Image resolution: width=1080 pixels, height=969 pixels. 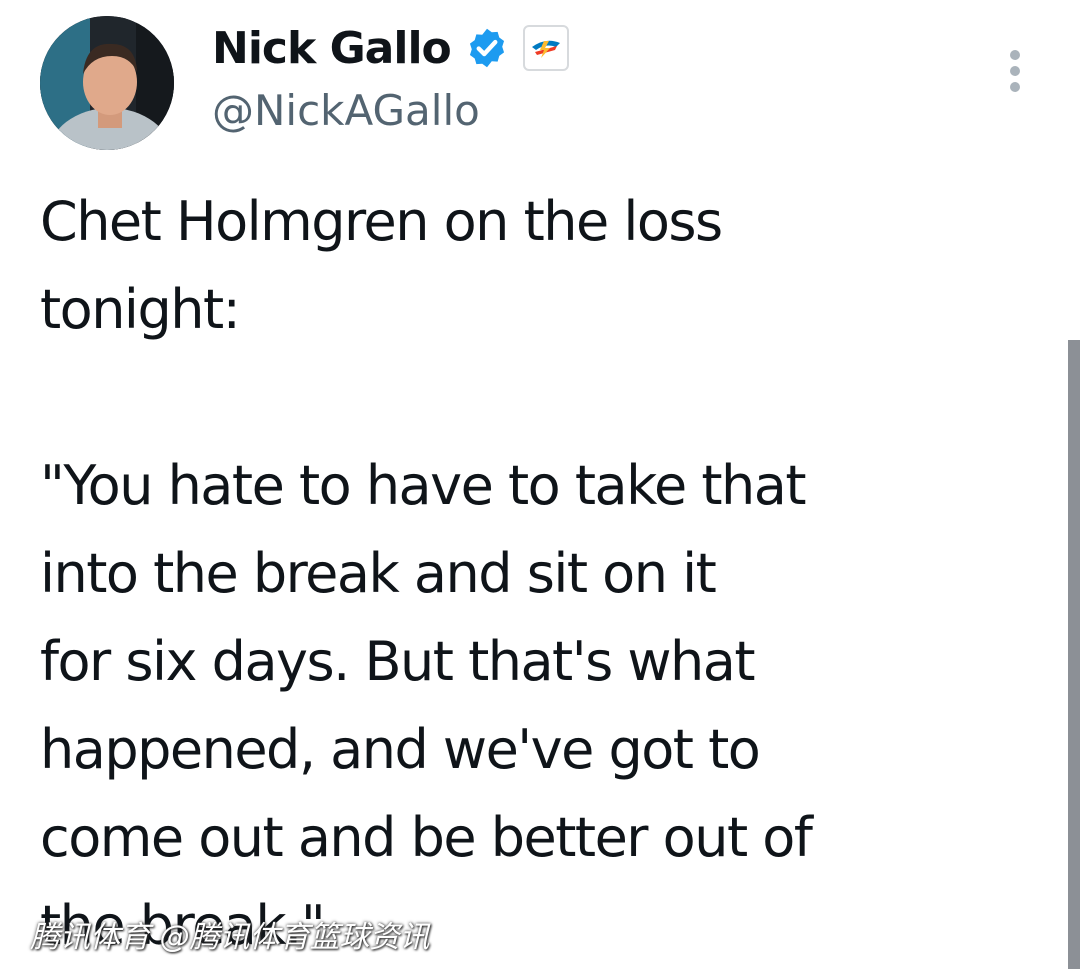 I want to click on user-handle: @NickAGallo, so click(x=346, y=110).